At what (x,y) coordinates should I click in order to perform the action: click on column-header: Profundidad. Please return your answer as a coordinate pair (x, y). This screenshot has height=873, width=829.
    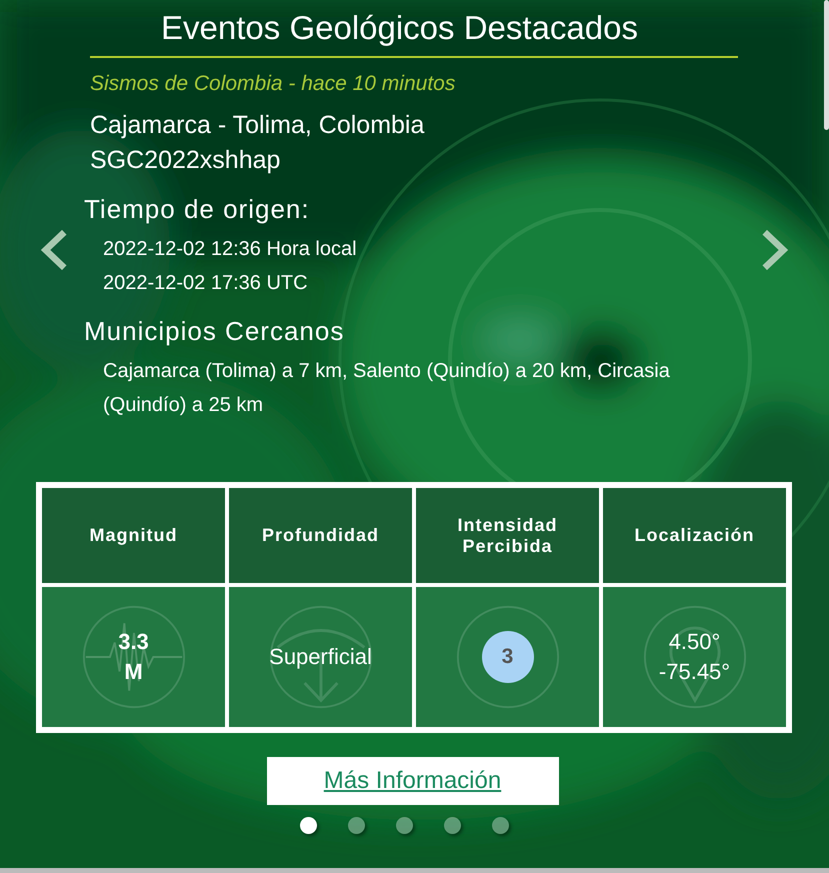
    Looking at the image, I should click on (320, 535).